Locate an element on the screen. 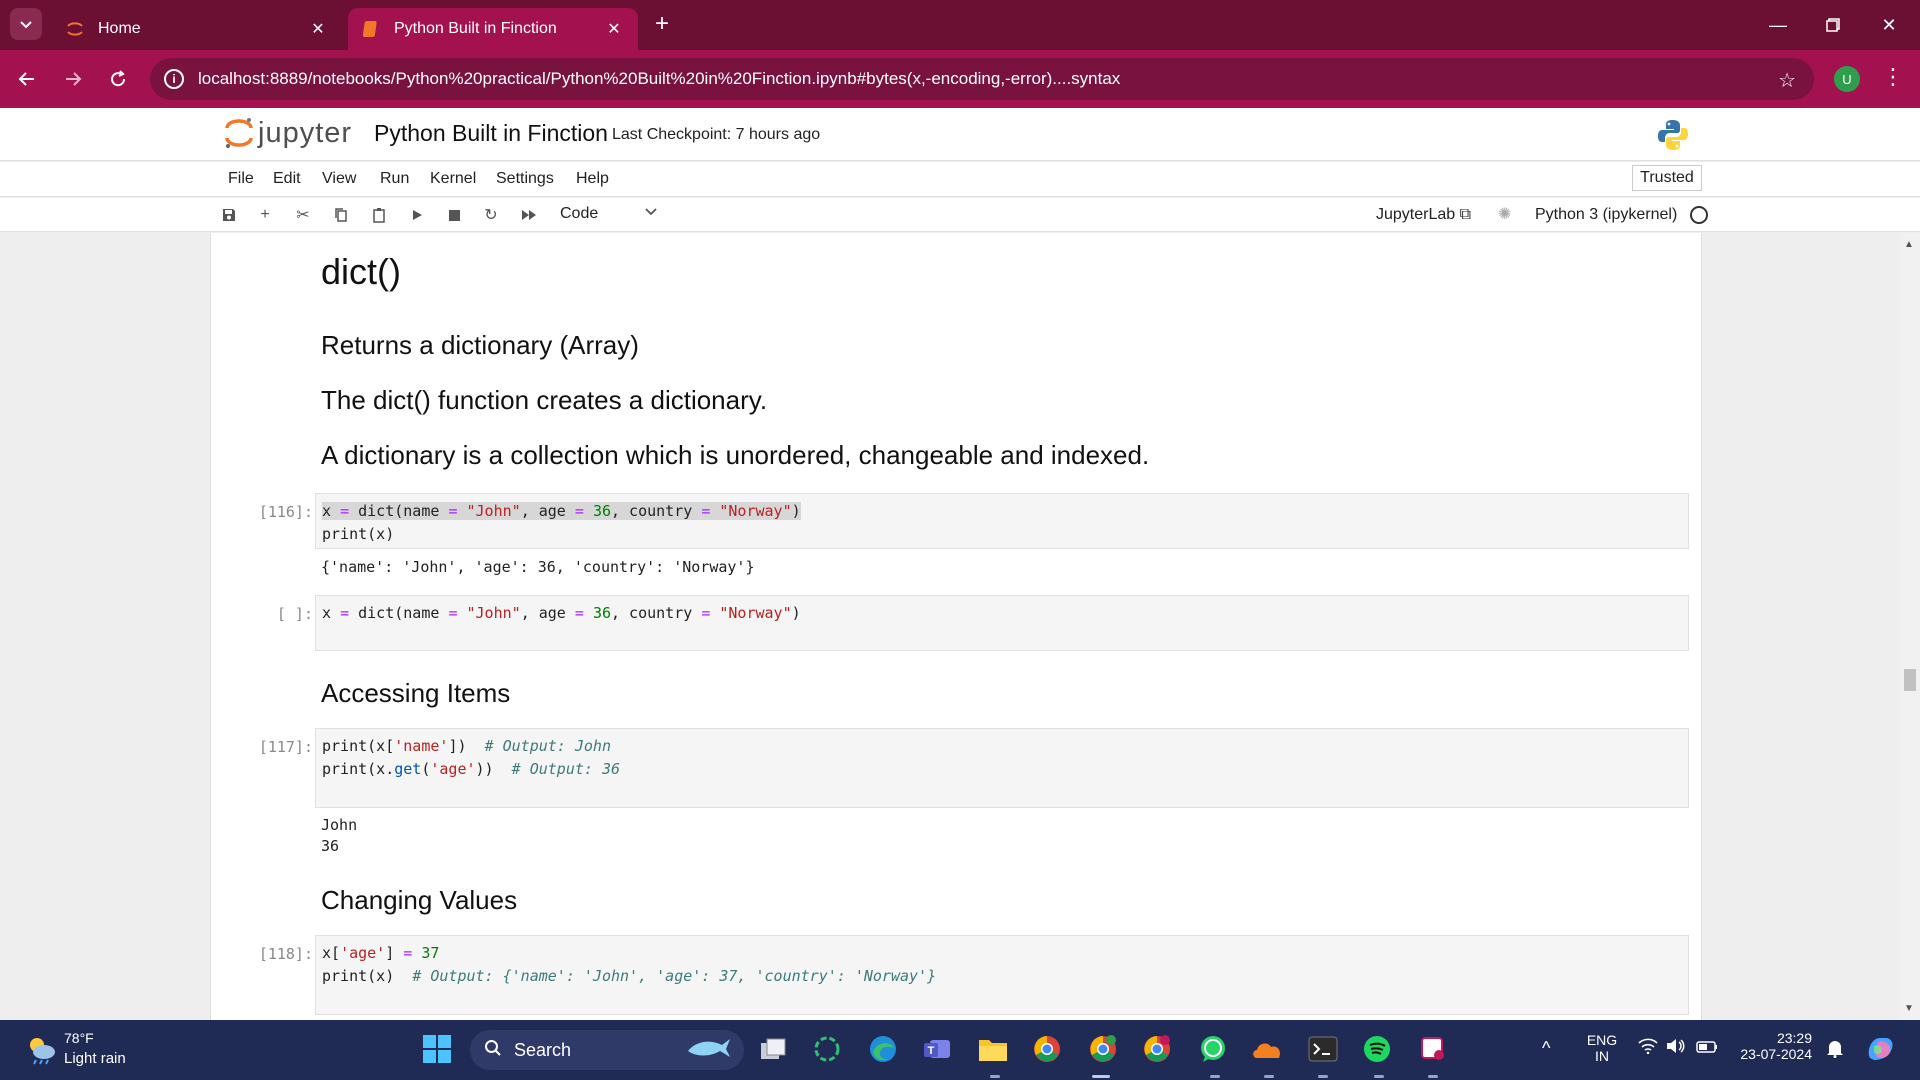 The image size is (1920, 1080). clock: 23:29 23-07-2024 is located at coordinates (1772, 1046).